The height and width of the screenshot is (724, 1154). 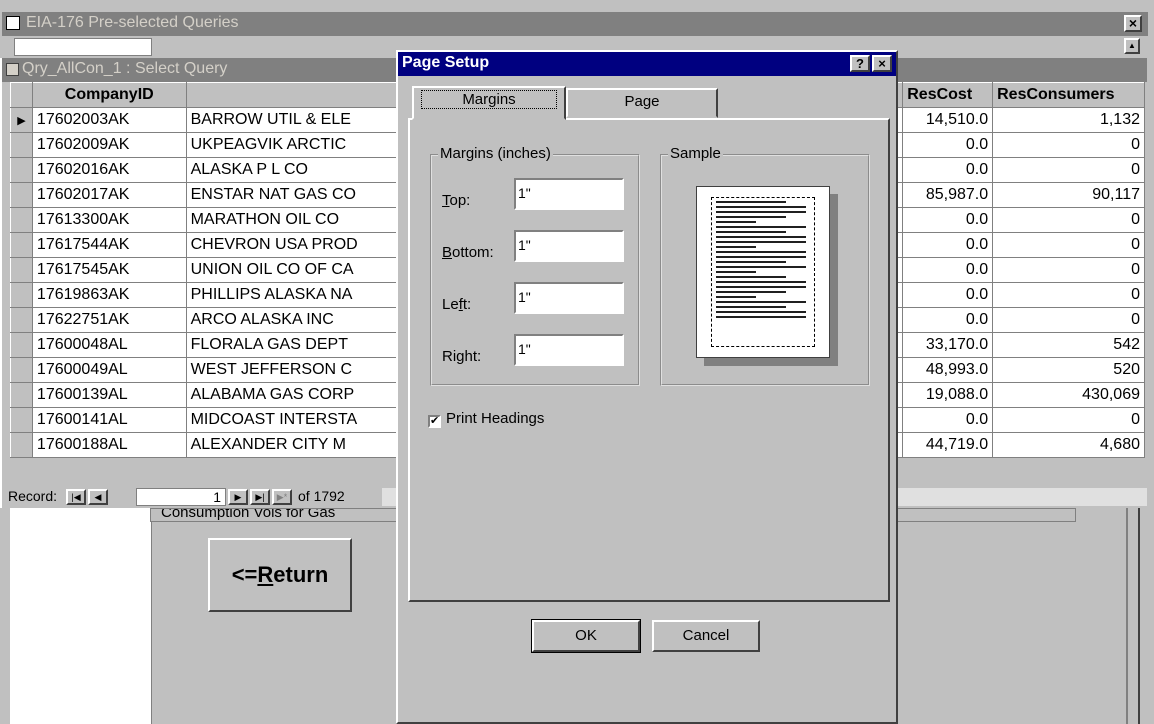 I want to click on cell-companyid: 17619863AK, so click(x=109, y=295).